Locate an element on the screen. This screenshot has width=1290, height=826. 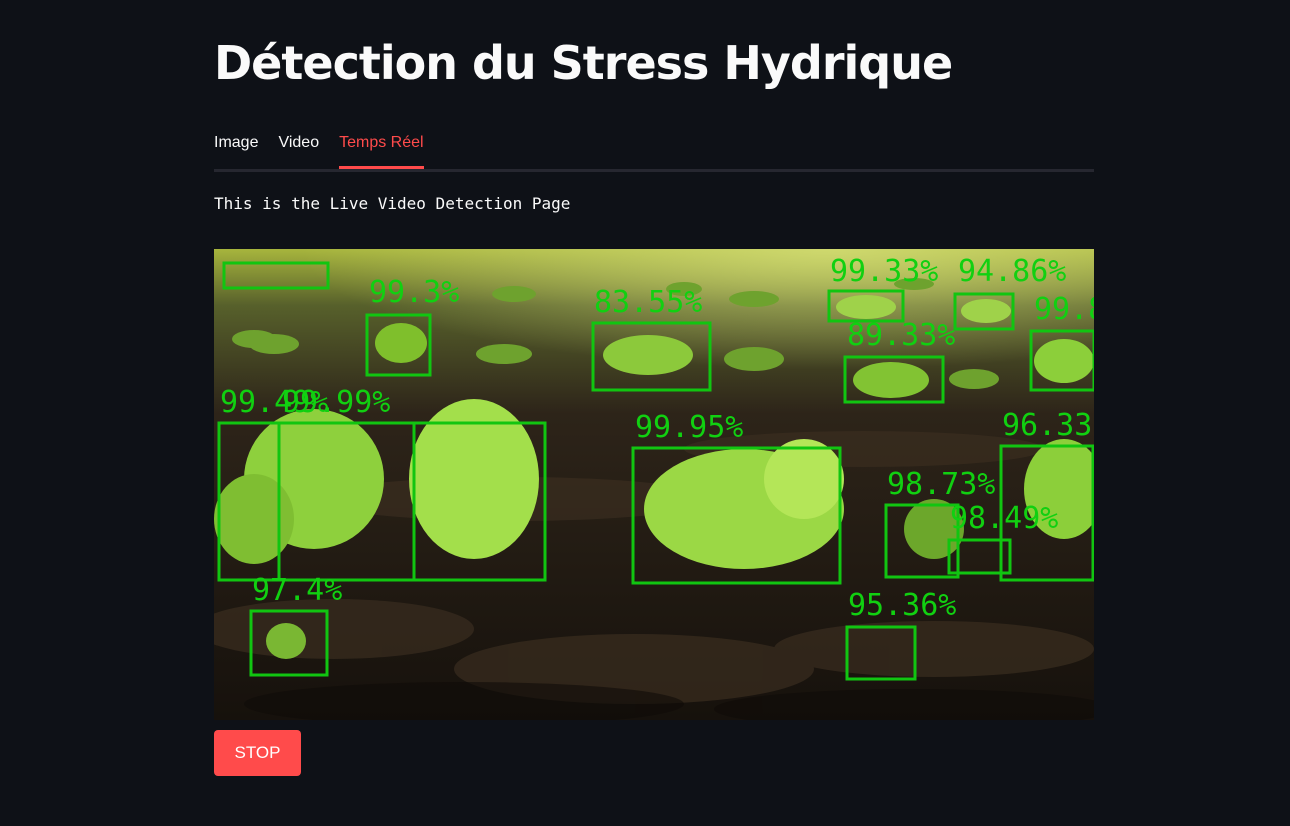
detection-label: 99.8 is located at coordinates (1064, 309).